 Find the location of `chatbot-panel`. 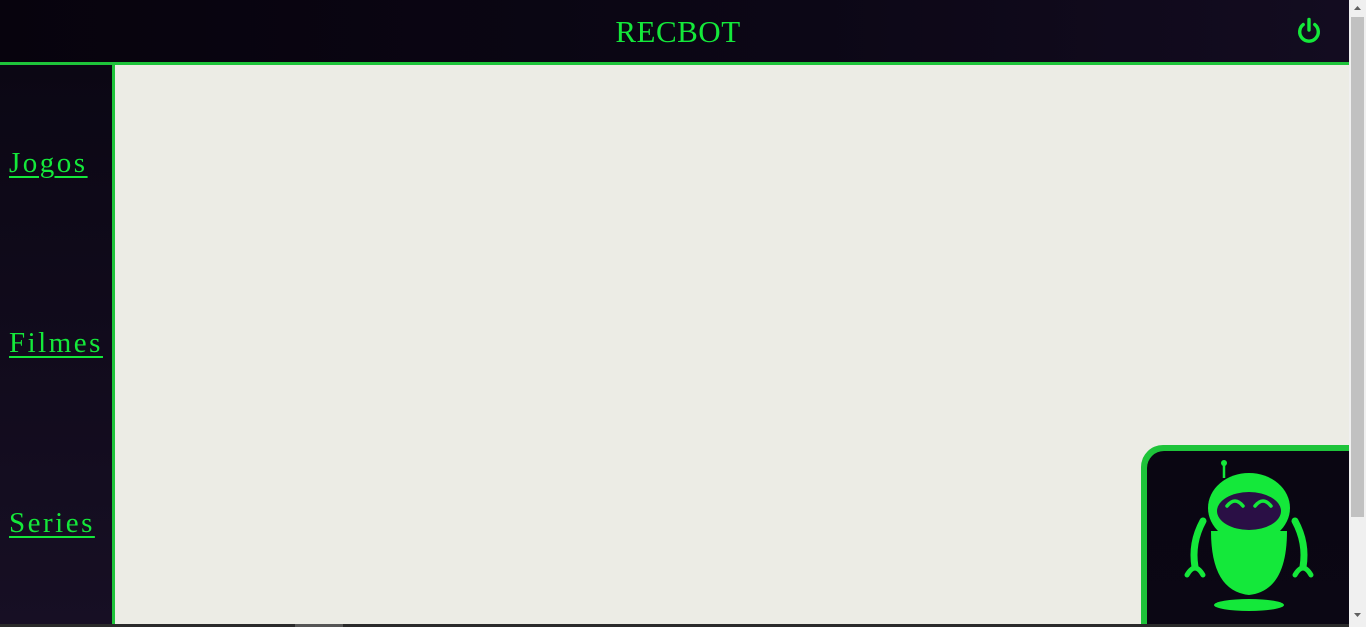

chatbot-panel is located at coordinates (1248, 539).